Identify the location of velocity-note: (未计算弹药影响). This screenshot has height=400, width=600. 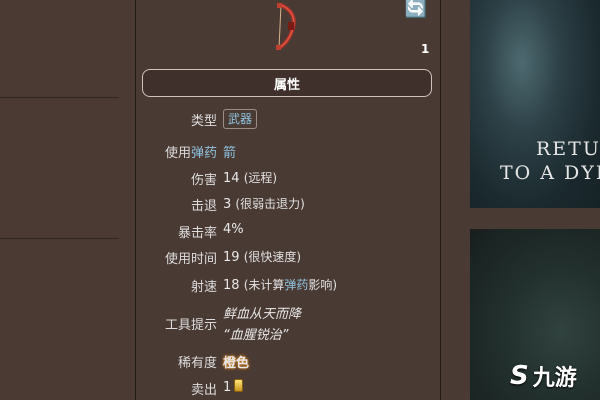
(290, 285).